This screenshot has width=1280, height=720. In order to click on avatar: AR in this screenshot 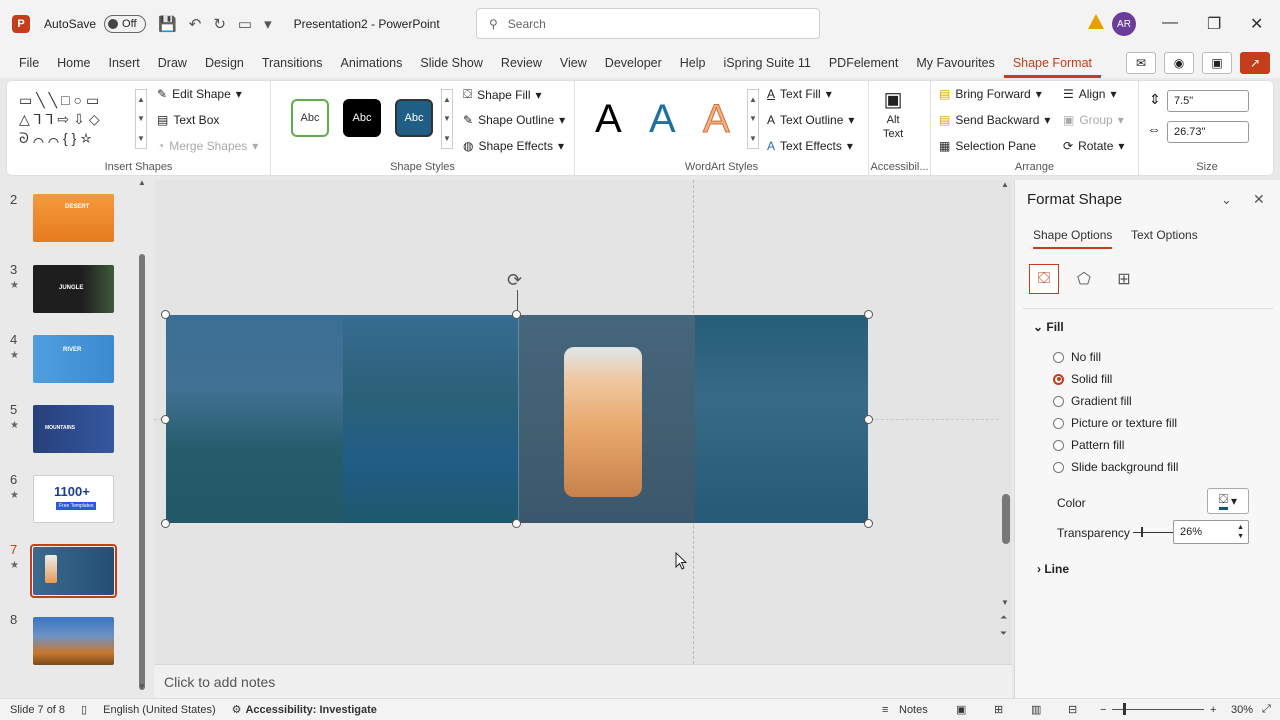, I will do `click(1124, 24)`.